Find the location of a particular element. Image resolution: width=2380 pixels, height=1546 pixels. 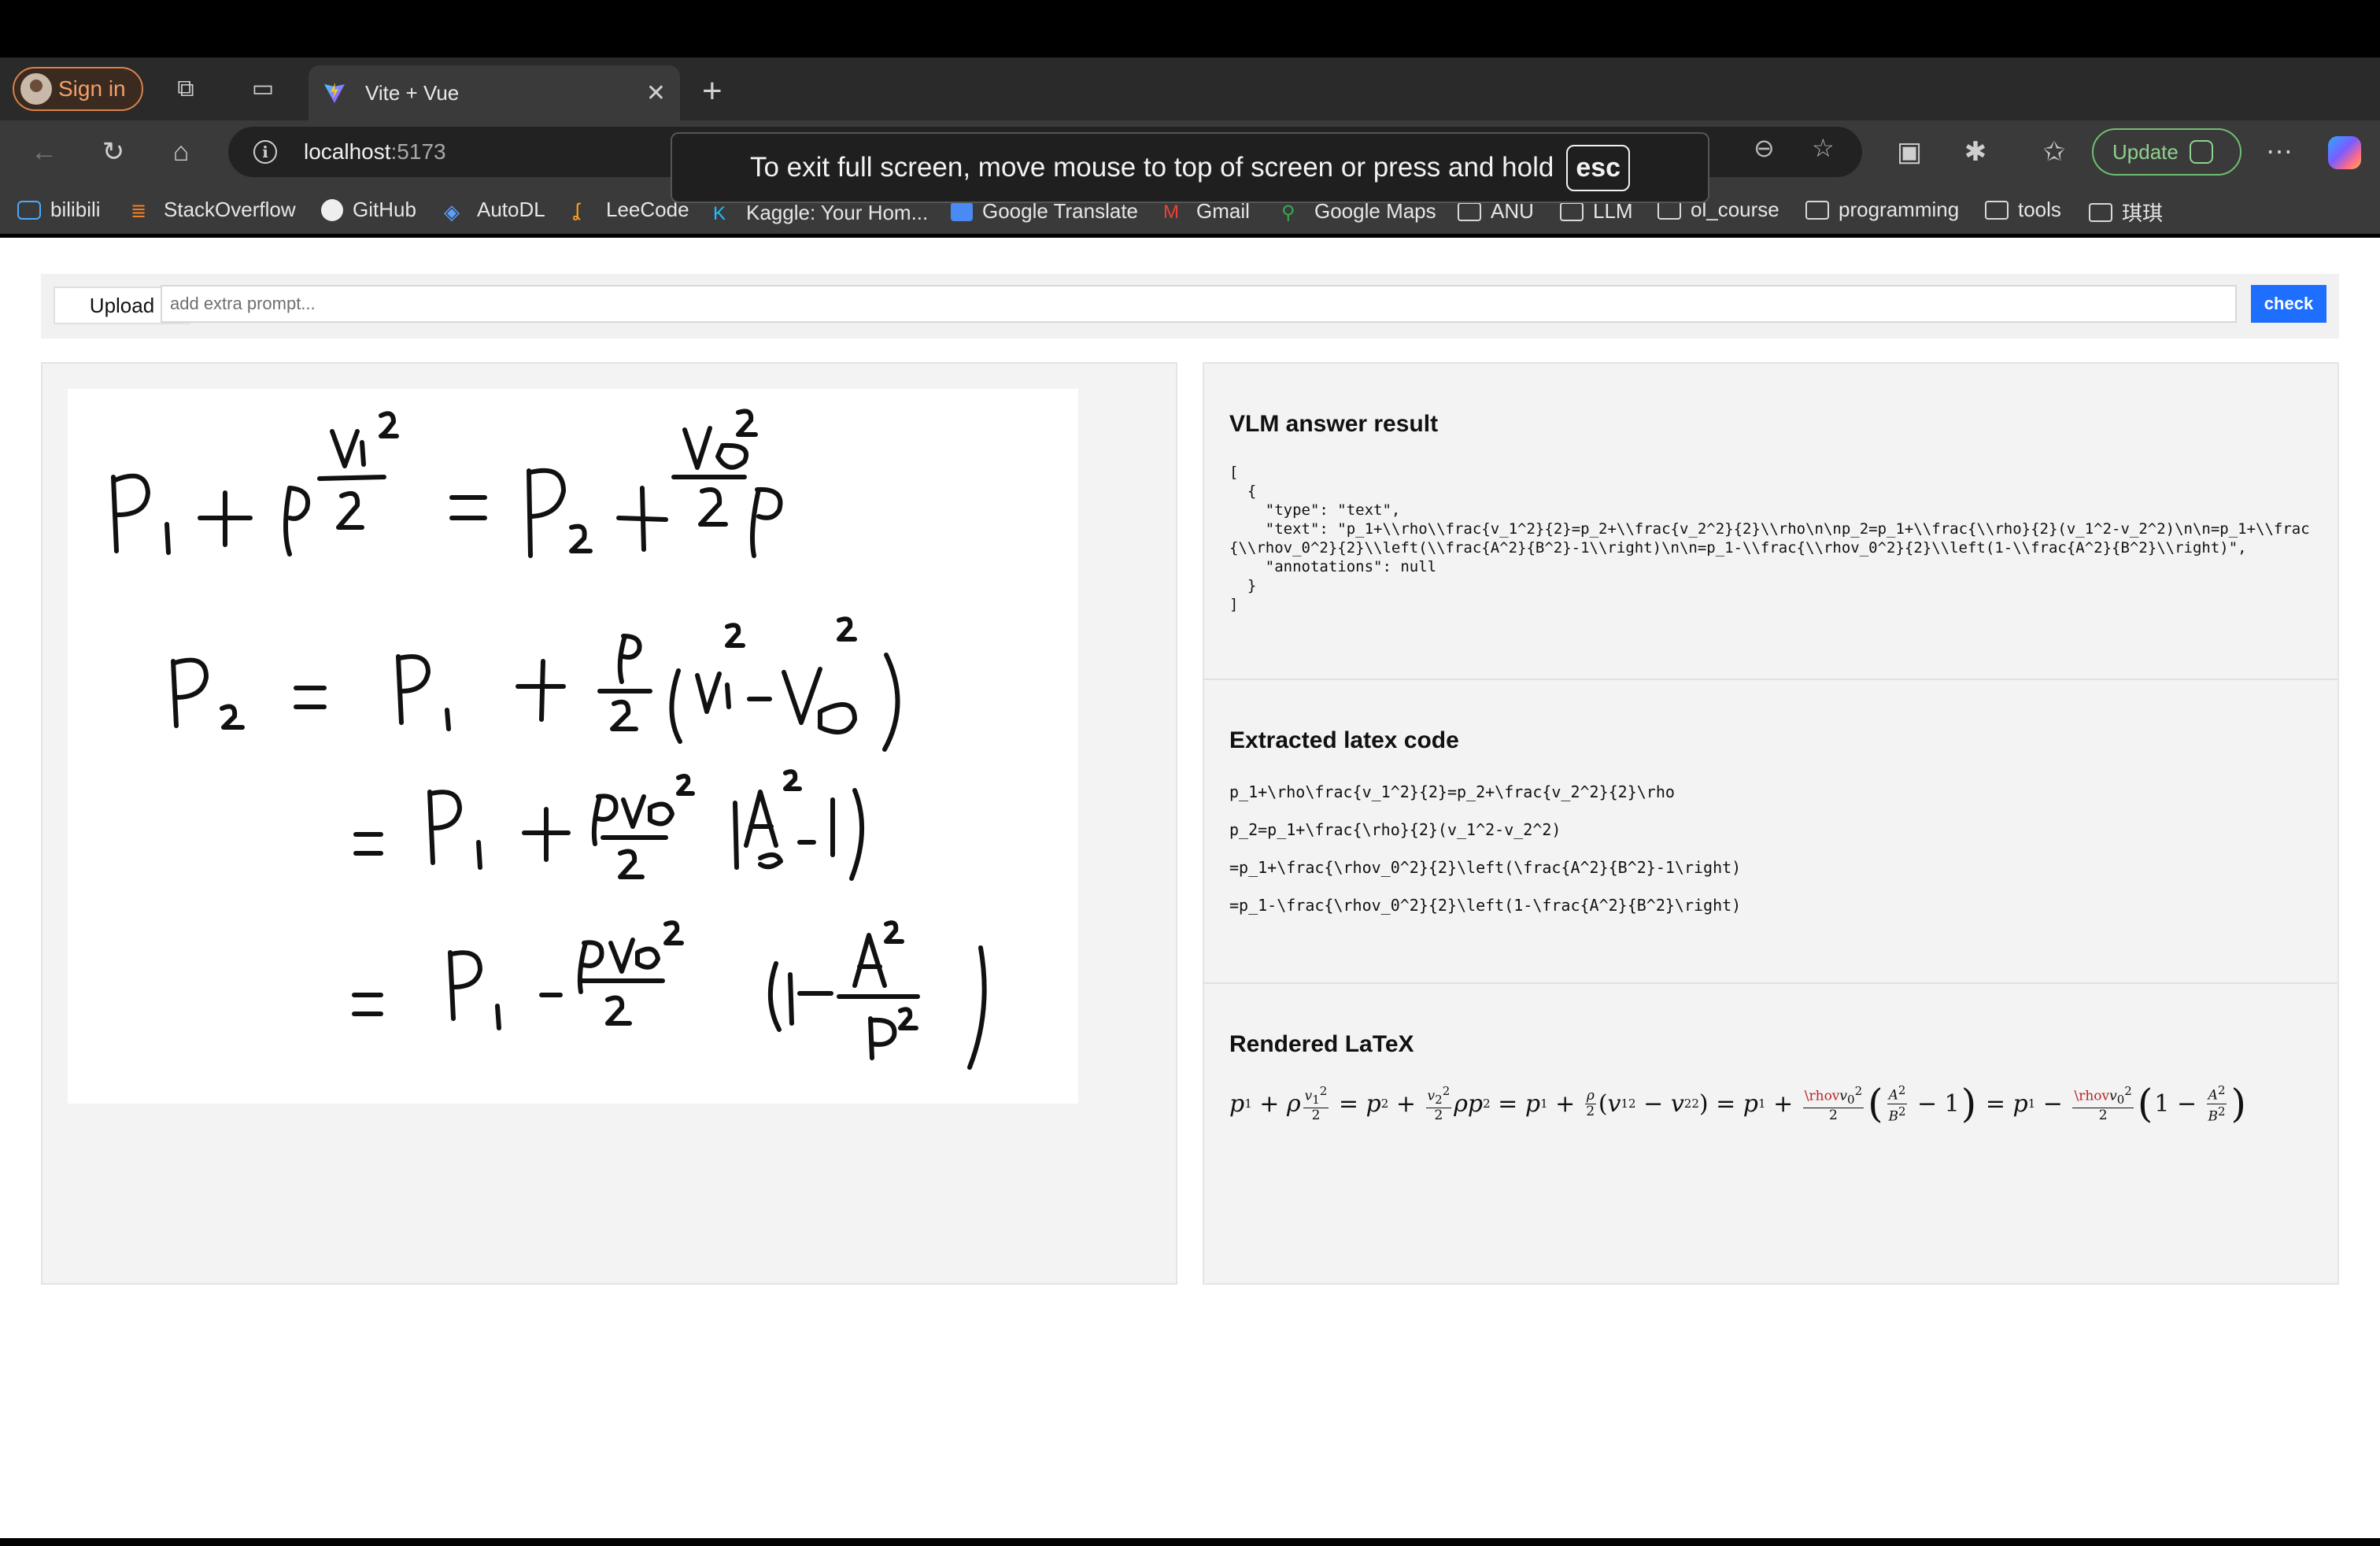

leetcode-icon: ʆ is located at coordinates (576, 210).